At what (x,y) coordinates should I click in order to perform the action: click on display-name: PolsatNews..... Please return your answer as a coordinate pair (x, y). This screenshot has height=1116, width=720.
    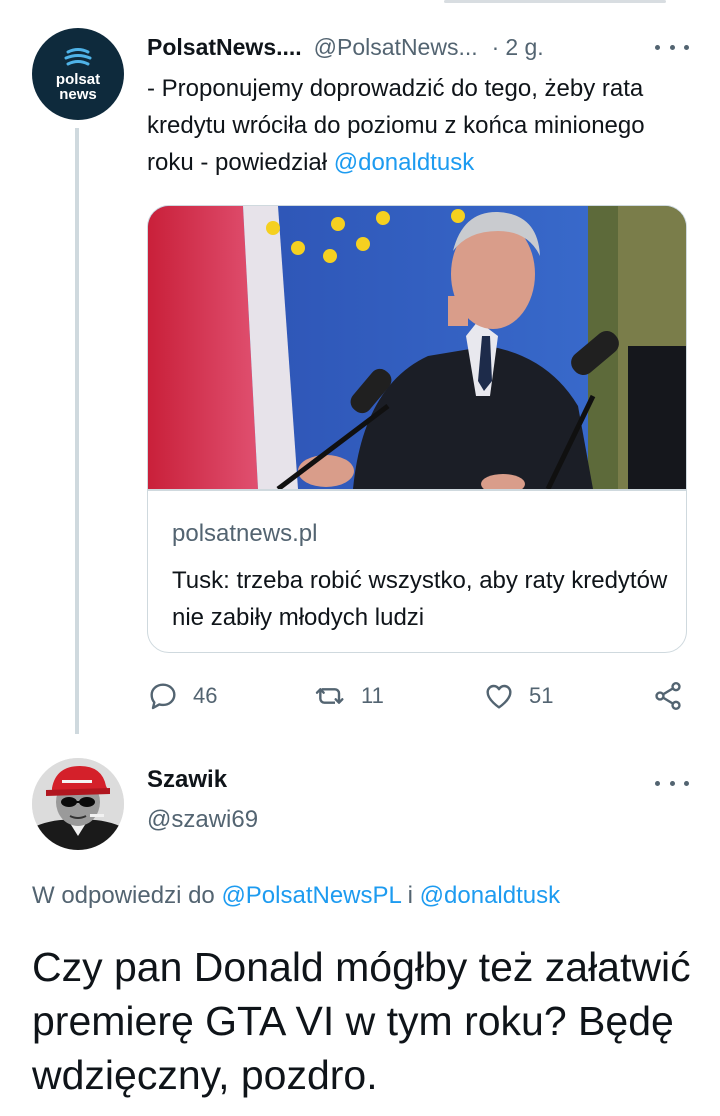
    Looking at the image, I should click on (224, 47).